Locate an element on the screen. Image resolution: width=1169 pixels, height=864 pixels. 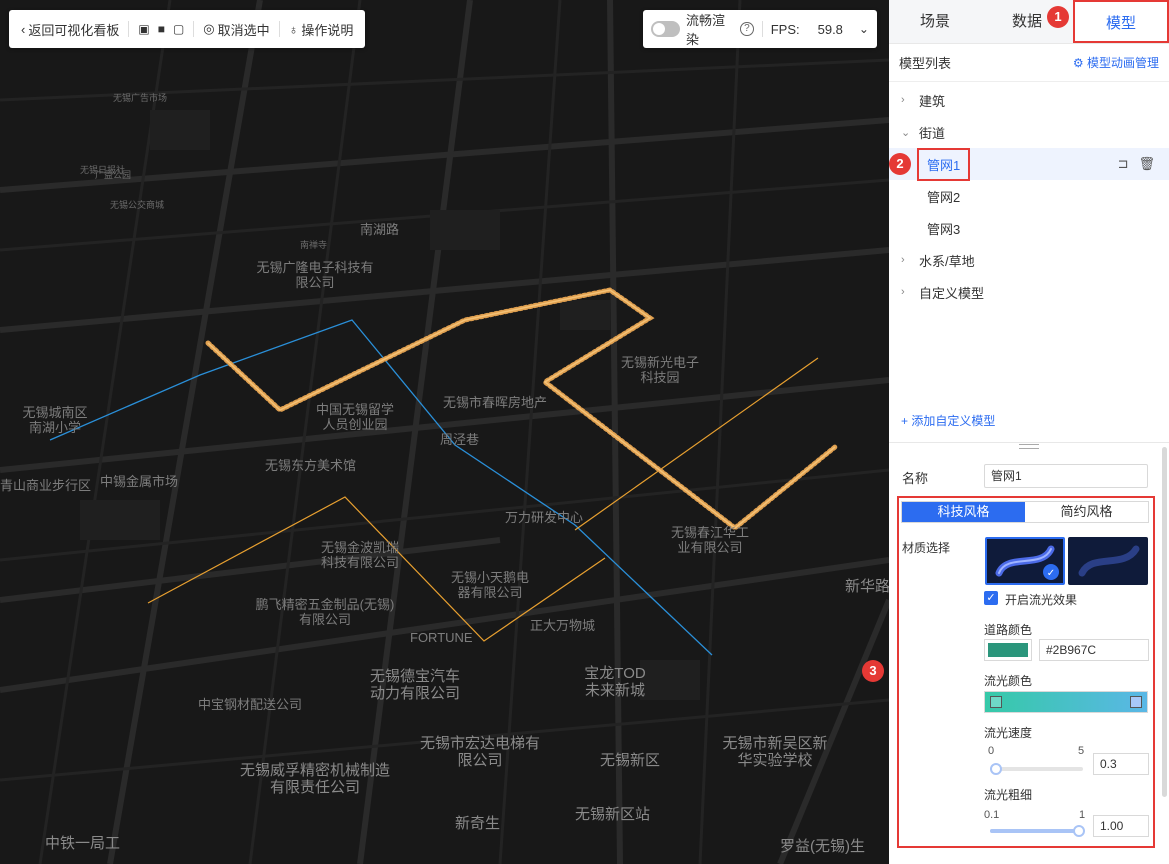
map-label: 无锡东方美术馆 is located at coordinates (311, 465).